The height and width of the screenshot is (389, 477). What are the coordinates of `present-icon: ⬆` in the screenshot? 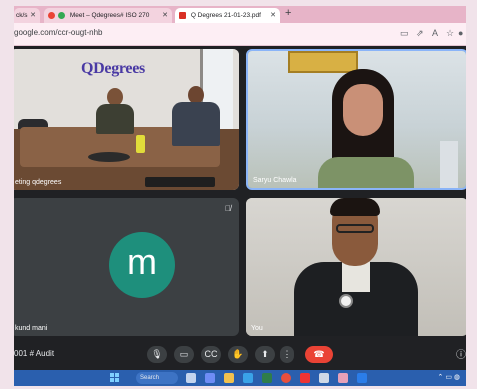 It's located at (265, 354).